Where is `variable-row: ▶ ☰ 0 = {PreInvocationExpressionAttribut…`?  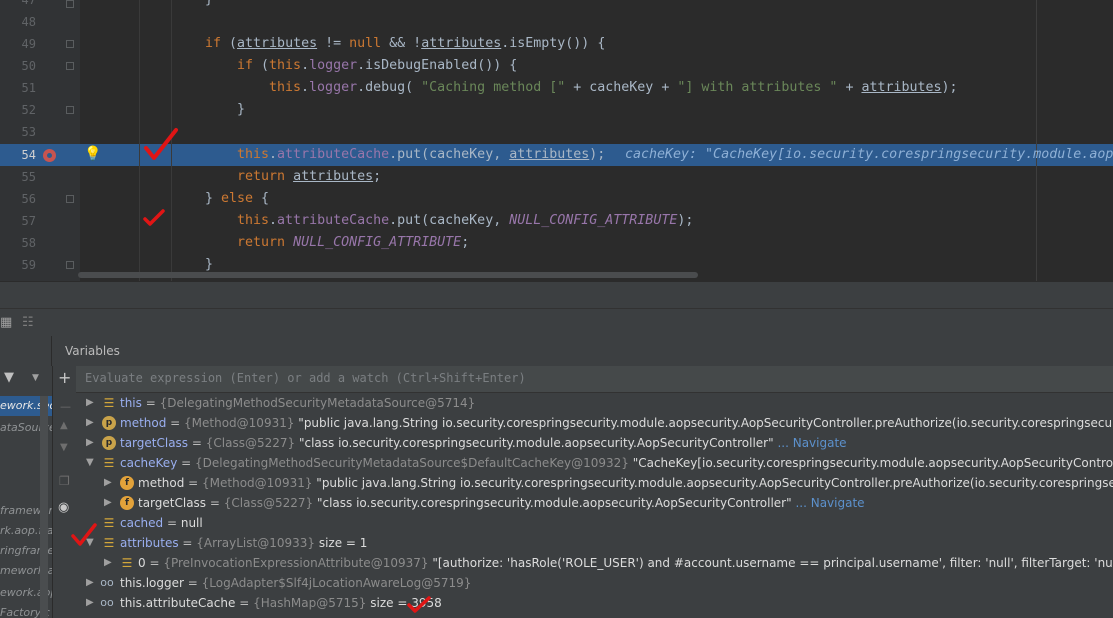
variable-row: ▶ ☰ 0 = {PreInvocationExpressionAttribut… is located at coordinates (594, 563).